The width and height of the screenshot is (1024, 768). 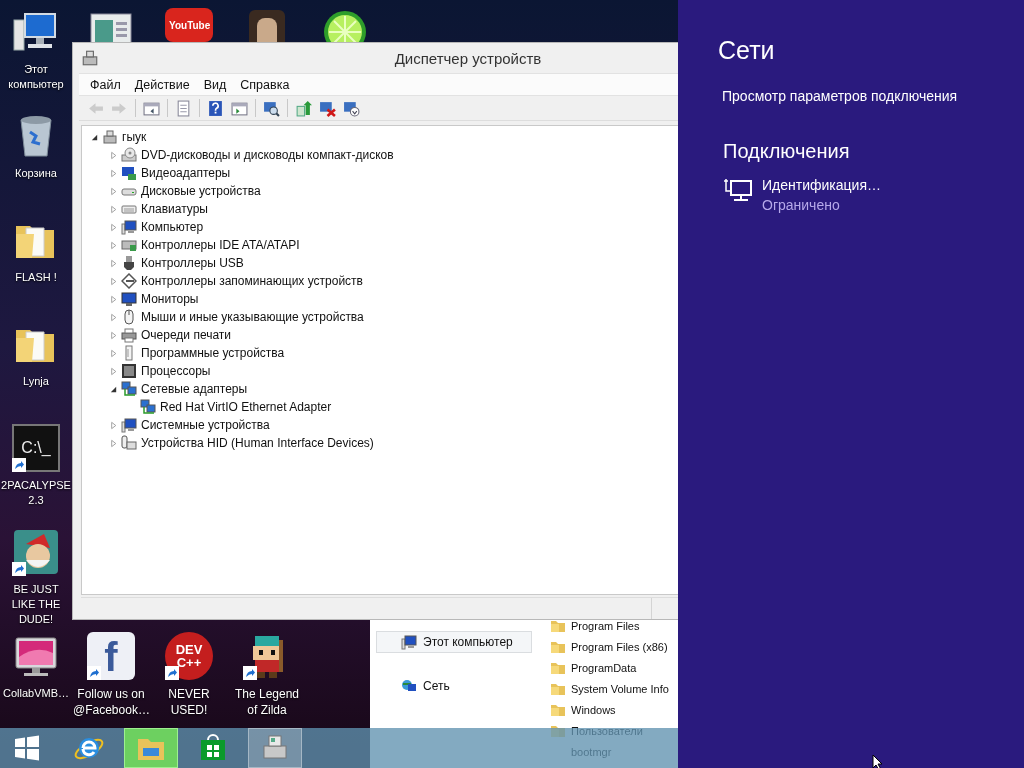 What do you see at coordinates (619, 646) in the screenshot?
I see `file-name: Program Files (x86)` at bounding box center [619, 646].